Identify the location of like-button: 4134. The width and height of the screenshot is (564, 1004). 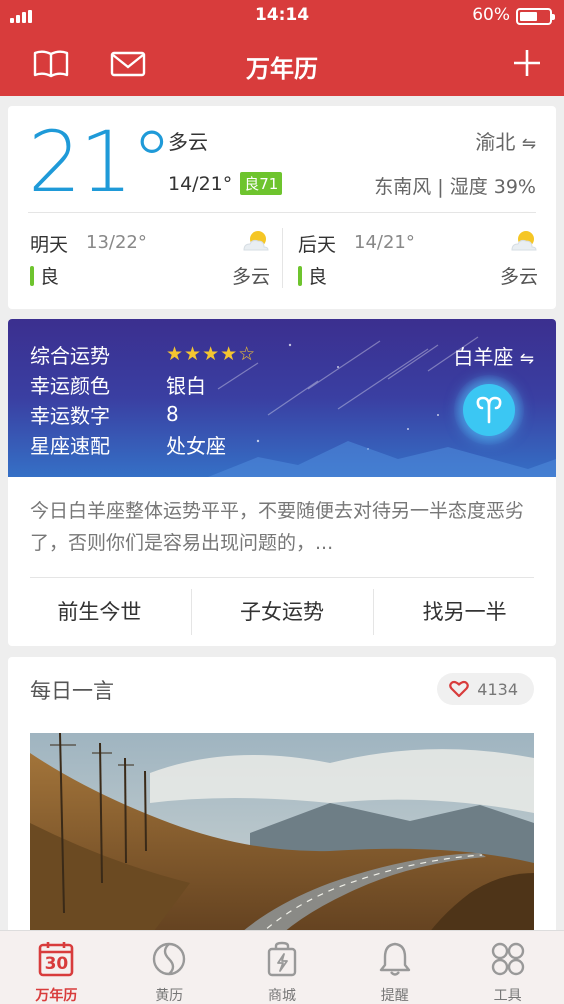
(485, 689).